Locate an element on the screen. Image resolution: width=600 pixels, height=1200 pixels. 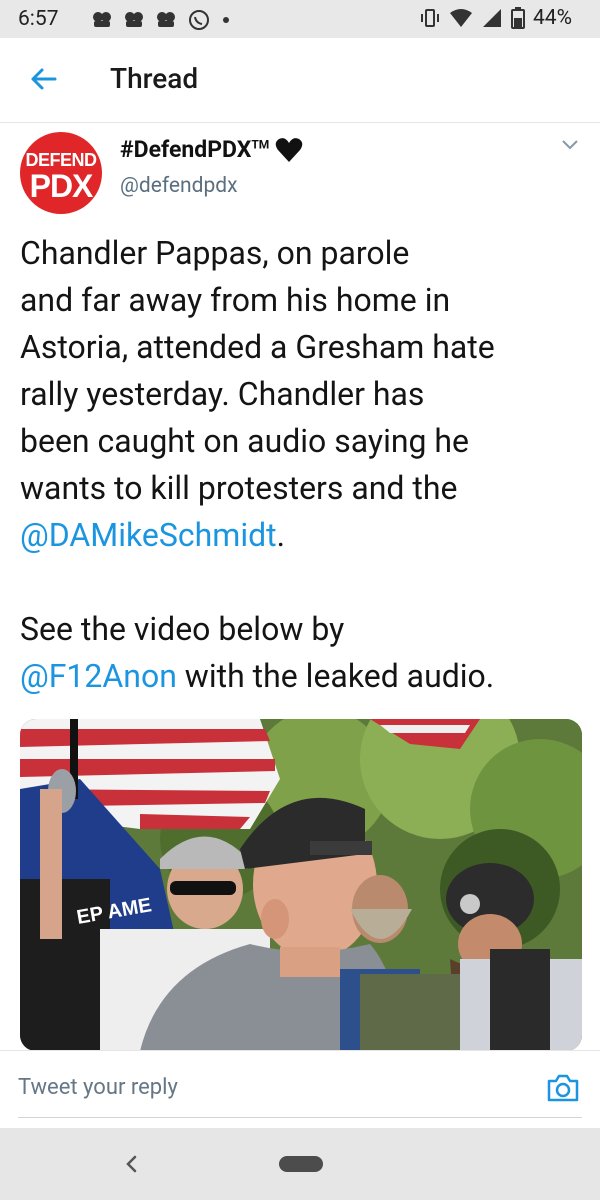
battery-percent: 44% is located at coordinates (552, 18).